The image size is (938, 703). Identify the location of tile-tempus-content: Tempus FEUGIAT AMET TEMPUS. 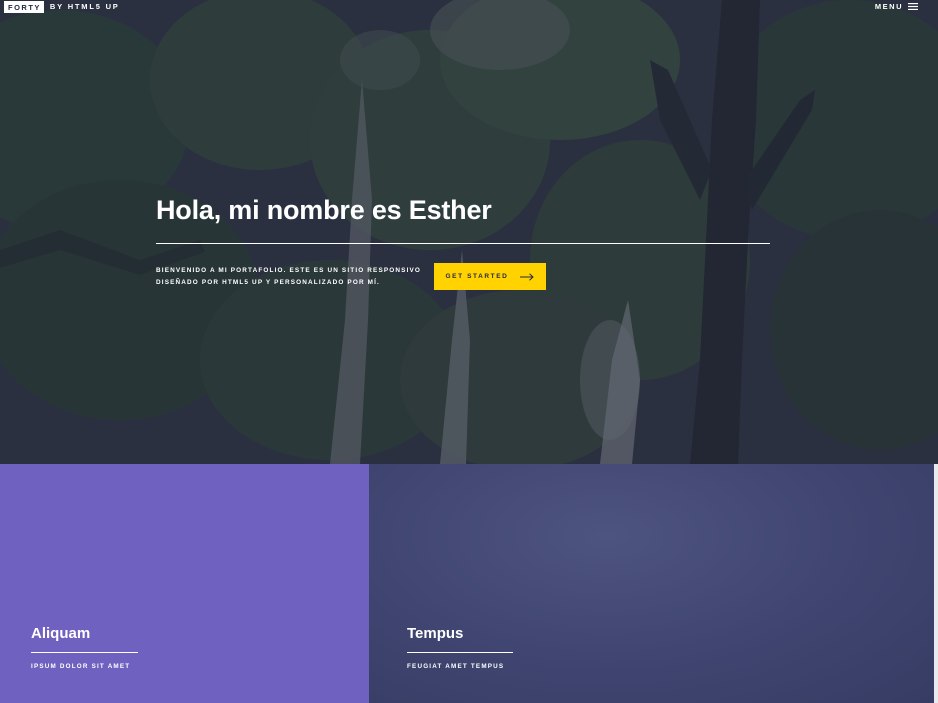
(460, 647).